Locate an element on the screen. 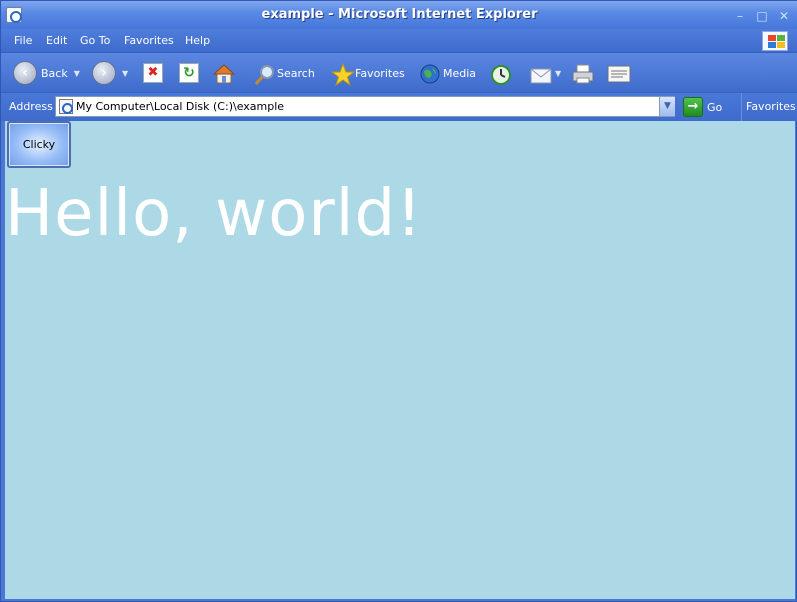  mail-dropdown-icon: ▼ is located at coordinates (558, 73).